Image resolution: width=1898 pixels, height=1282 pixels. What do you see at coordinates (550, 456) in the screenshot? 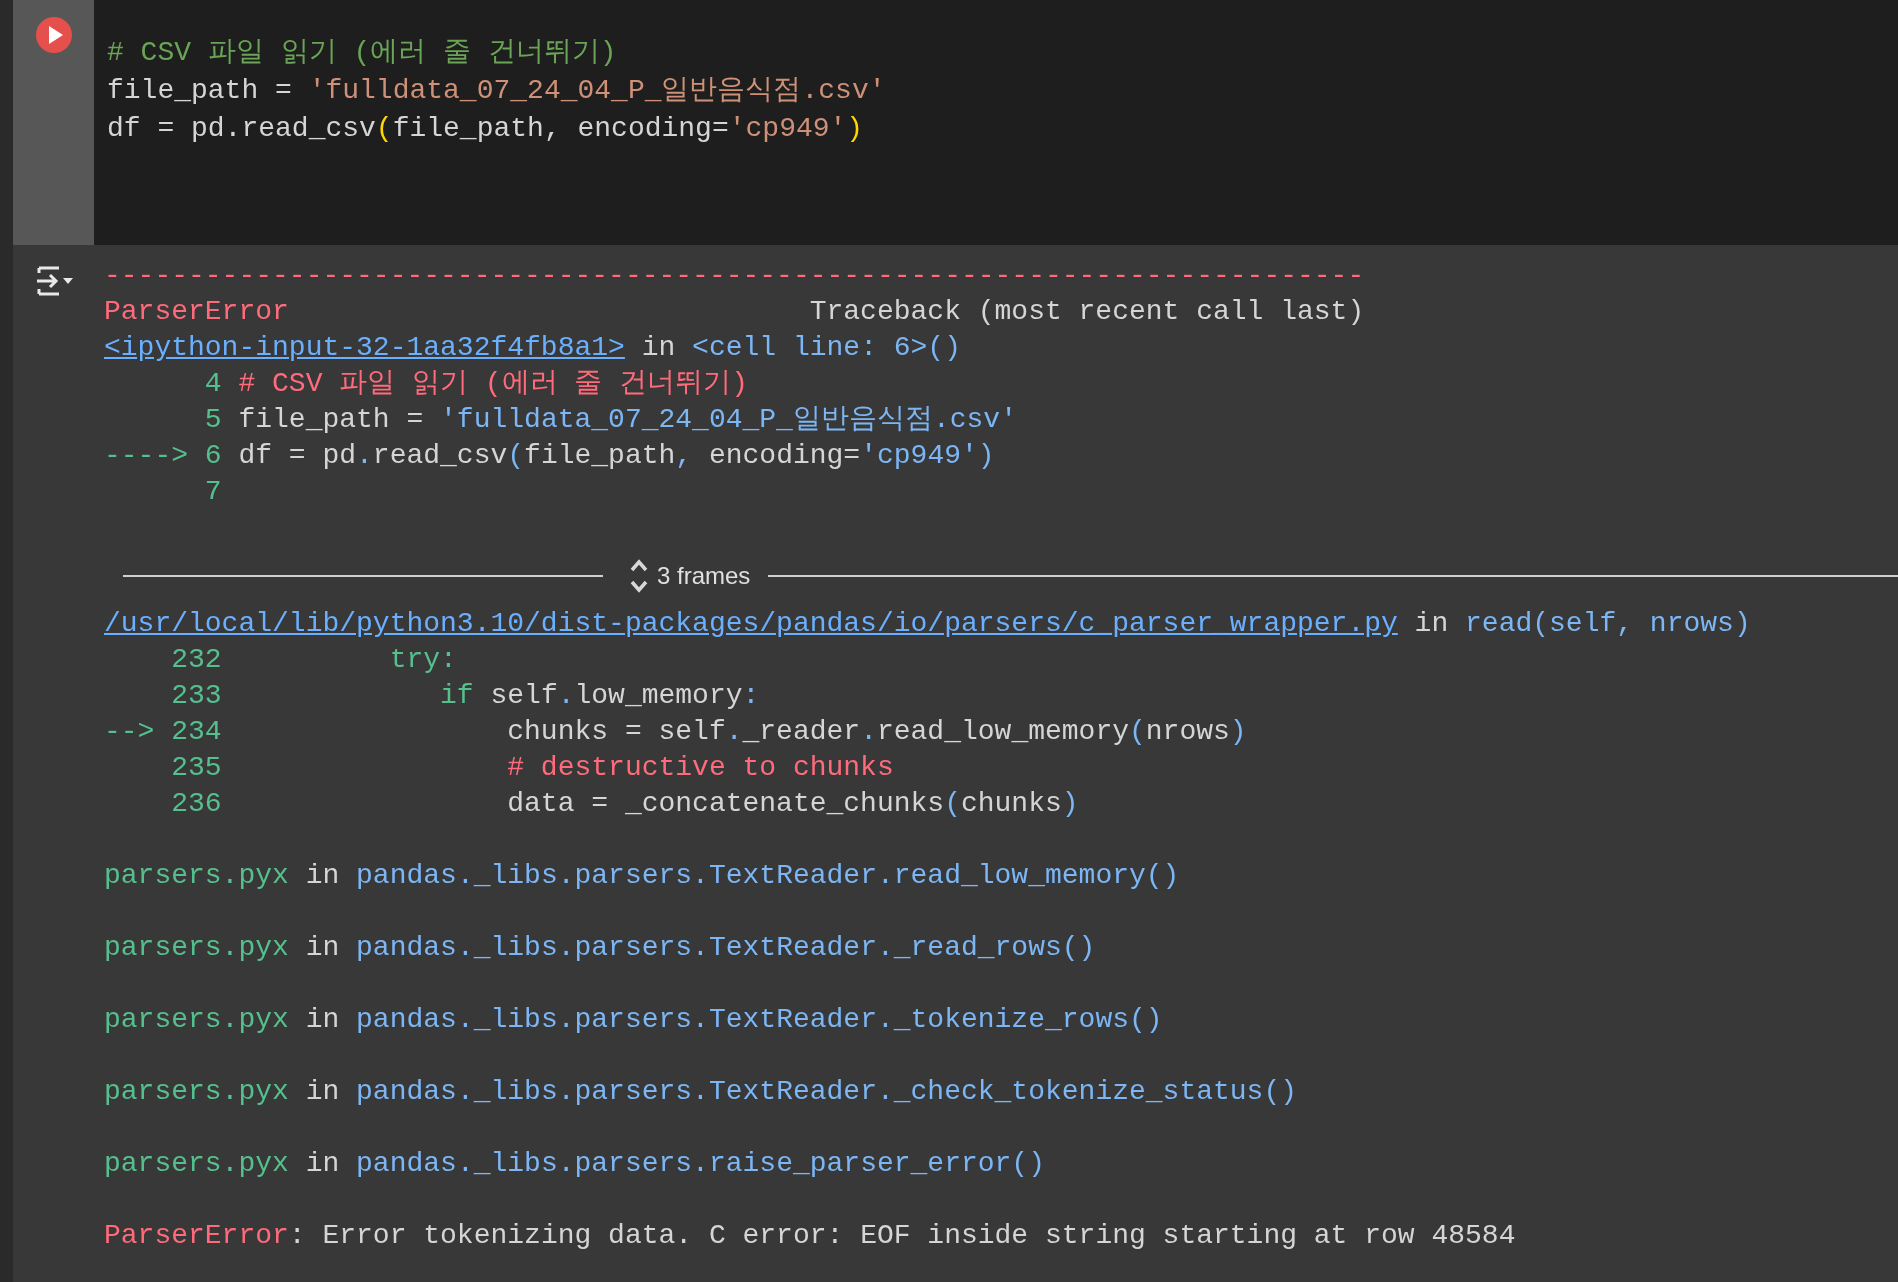
I see `traceback-line: ----> 6 df = pd.read_csv(file_path, encoding='cp949')` at bounding box center [550, 456].